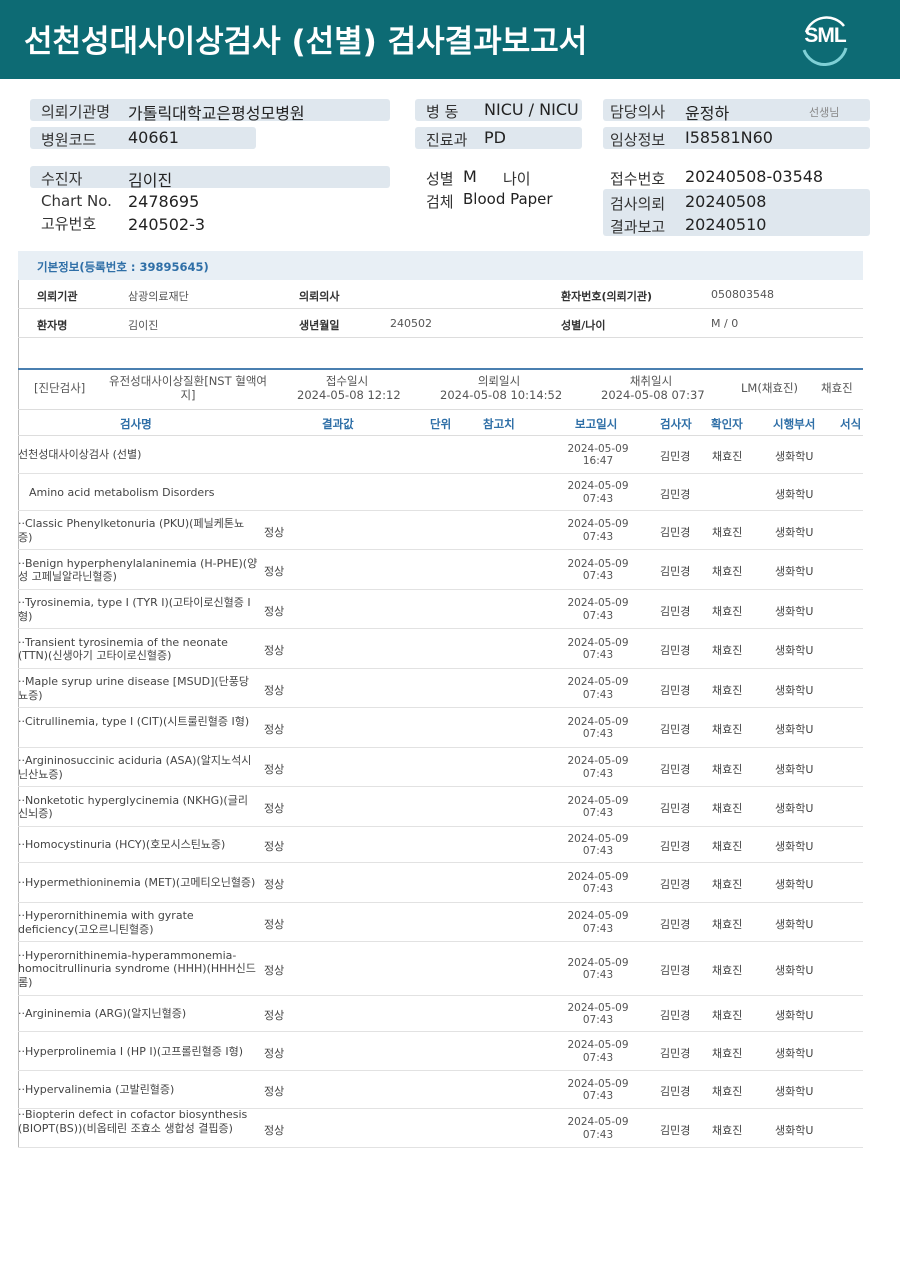  I want to click on summary-req-label: 의뢰일시, so click(499, 381).